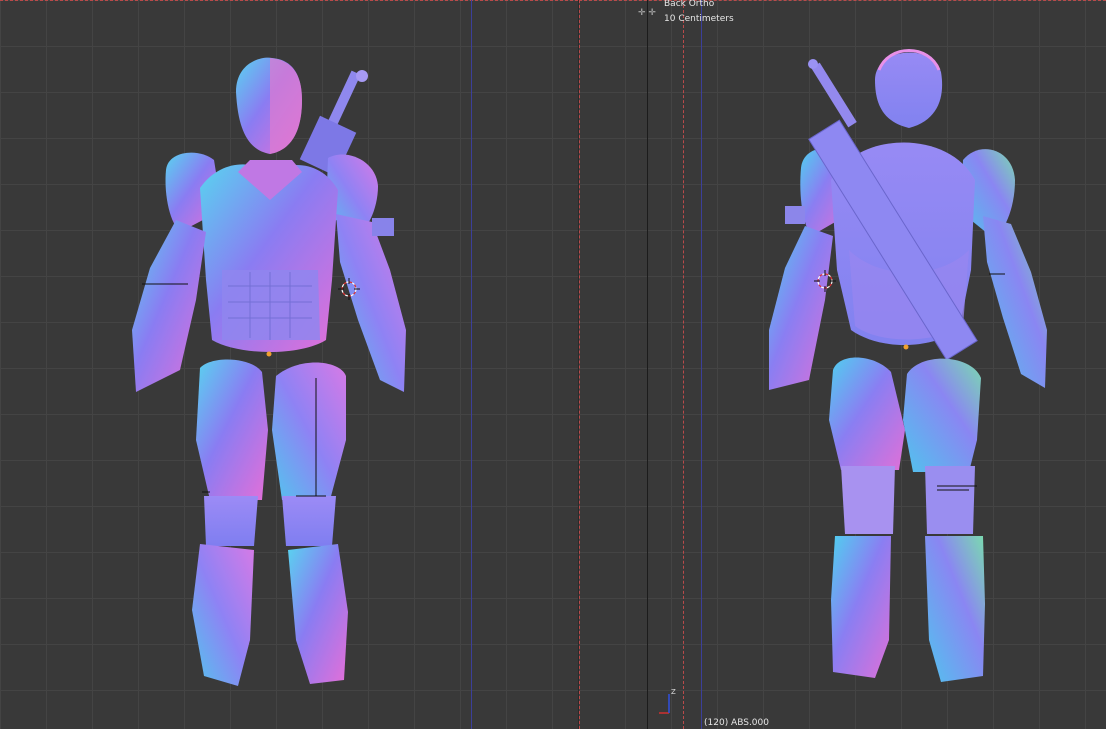 This screenshot has width=1106, height=729. I want to click on right-knee, so click(309, 521).